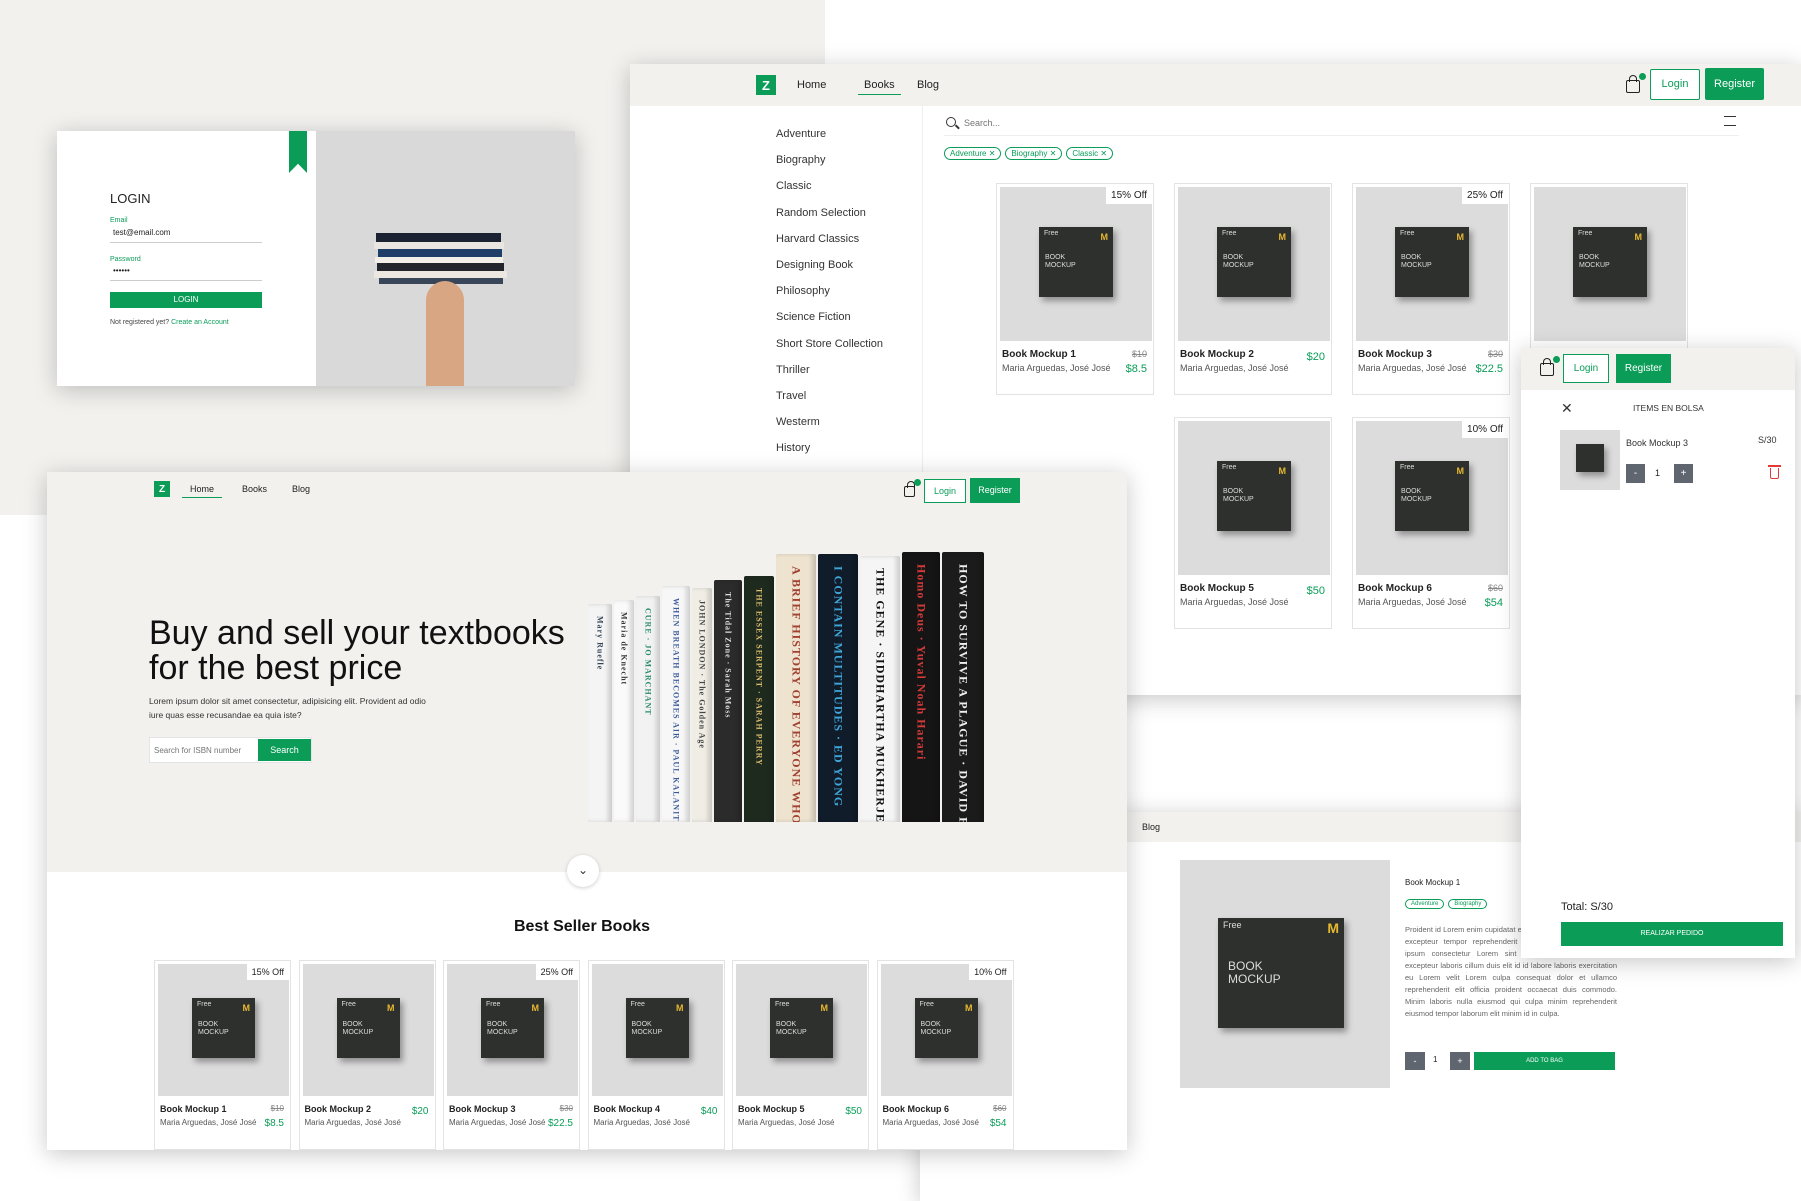 The width and height of the screenshot is (1801, 1201). What do you see at coordinates (995, 490) in the screenshot?
I see `home-register-button: Register` at bounding box center [995, 490].